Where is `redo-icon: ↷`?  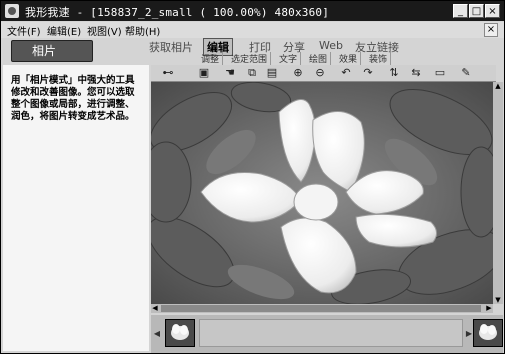 redo-icon: ↷ is located at coordinates (368, 73).